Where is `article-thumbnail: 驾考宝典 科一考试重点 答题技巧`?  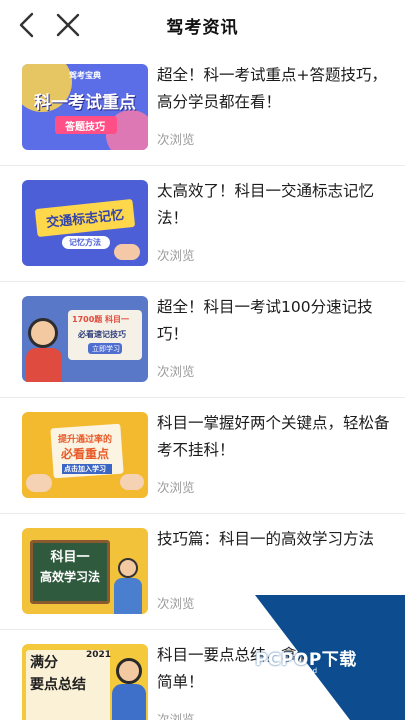 article-thumbnail: 驾考宝典 科一考试重点 答题技巧 is located at coordinates (85, 107).